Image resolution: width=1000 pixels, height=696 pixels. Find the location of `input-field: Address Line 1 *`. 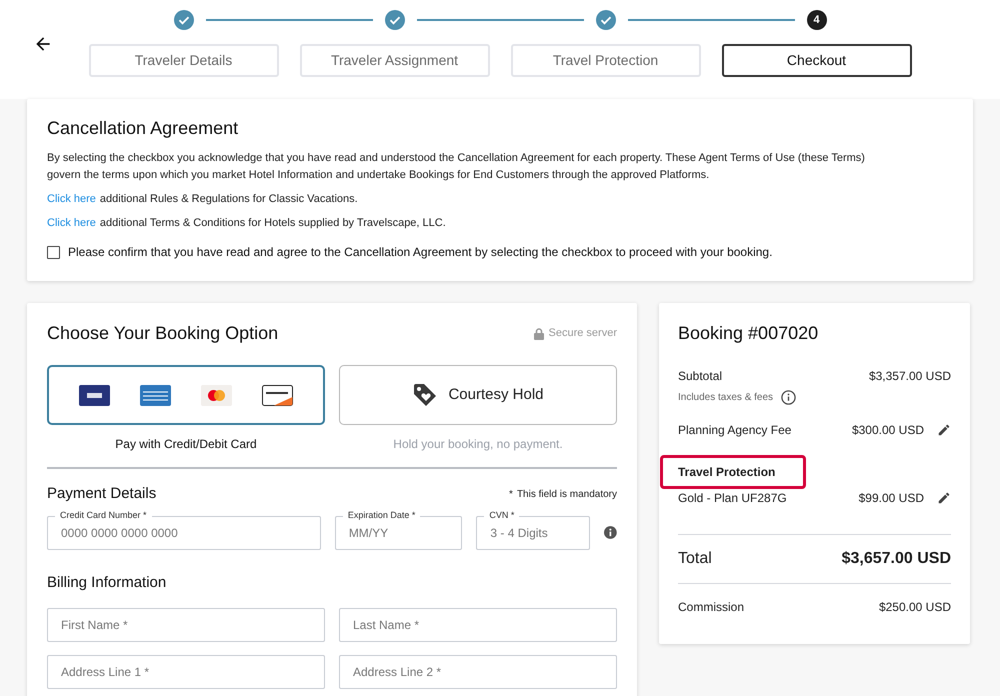

input-field: Address Line 1 * is located at coordinates (186, 672).